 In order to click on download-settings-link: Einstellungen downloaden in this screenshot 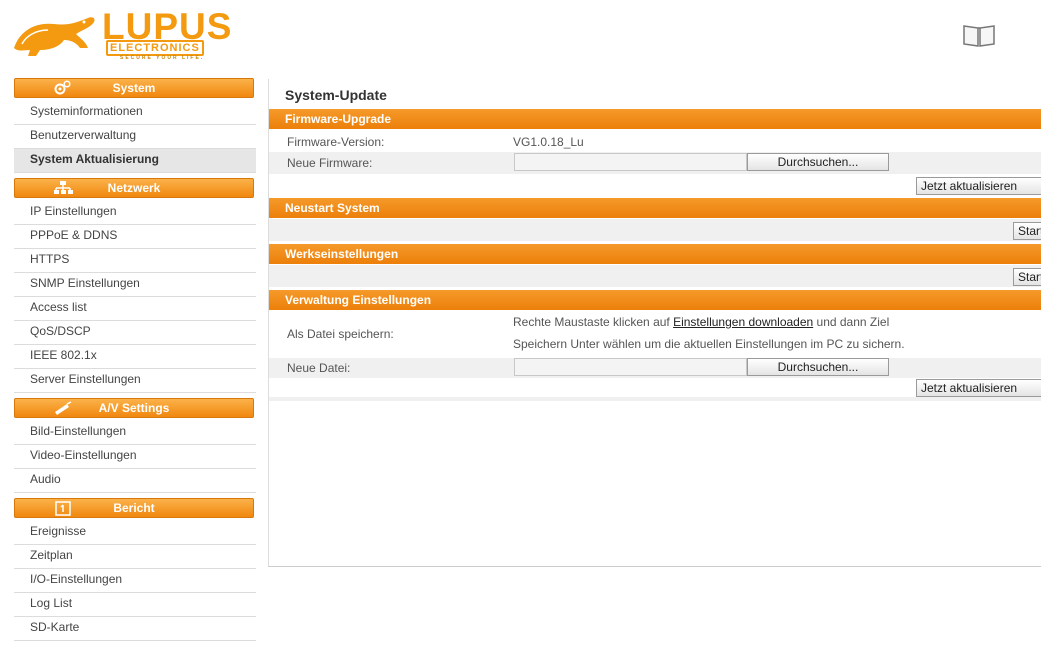, I will do `click(743, 322)`.